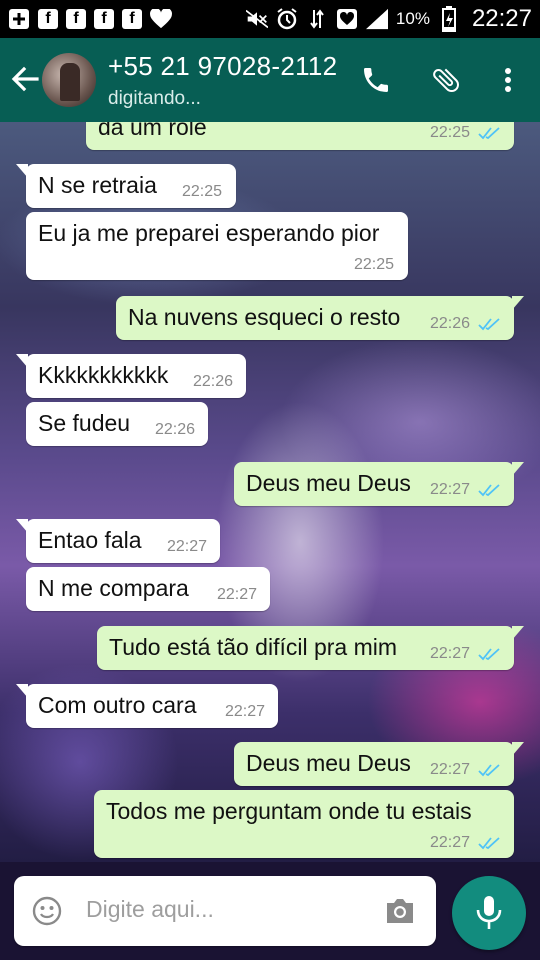 The height and width of the screenshot is (960, 540). What do you see at coordinates (253, 647) in the screenshot?
I see `message-text: Tudo está tão difícil pra mim` at bounding box center [253, 647].